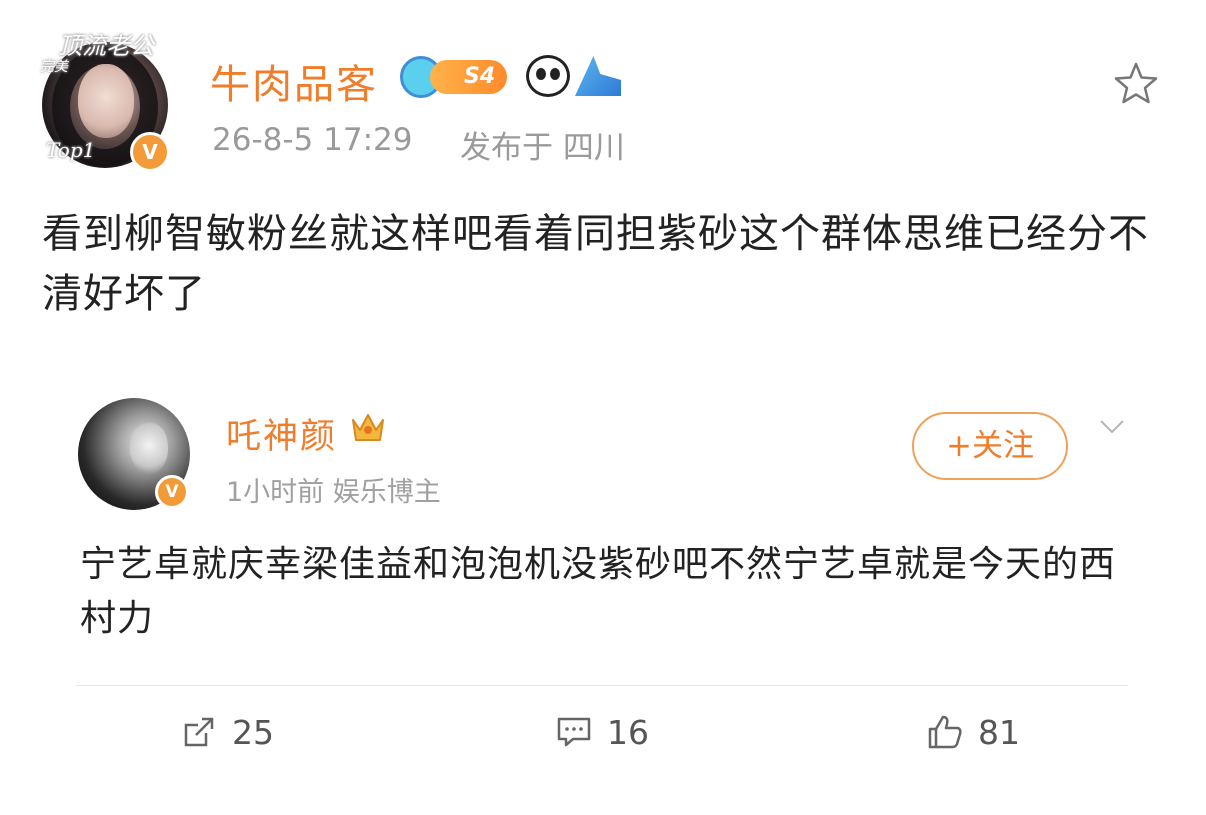 Image resolution: width=1206 pixels, height=815 pixels. Describe the element at coordinates (945, 732) in the screenshot. I see `like-icon` at that location.